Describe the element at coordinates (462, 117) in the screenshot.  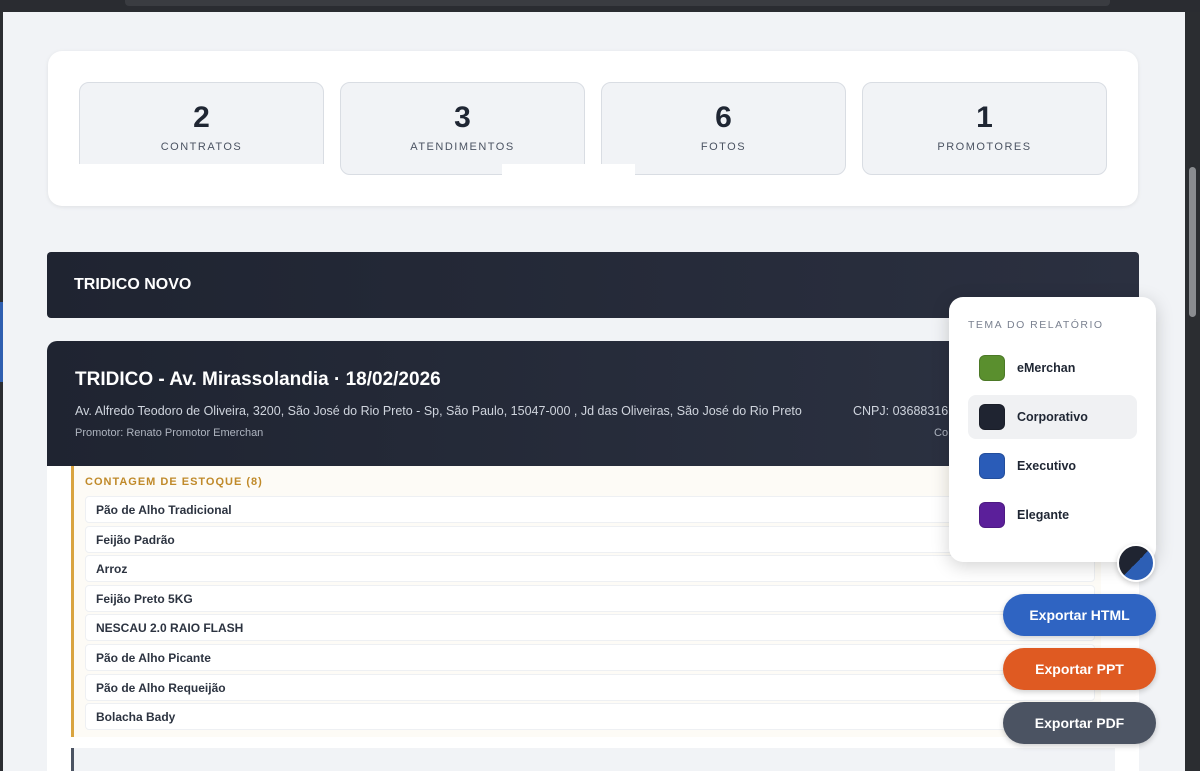
I see `stat-value: 3` at that location.